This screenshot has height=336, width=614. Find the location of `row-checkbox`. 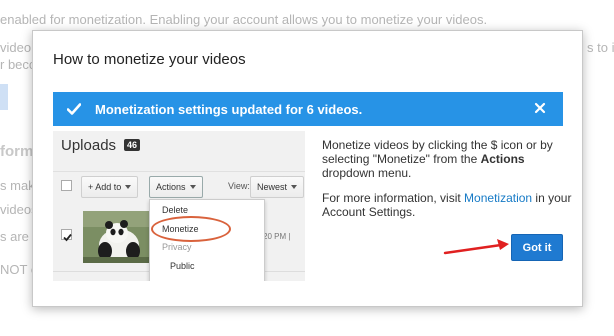

row-checkbox is located at coordinates (66, 235).